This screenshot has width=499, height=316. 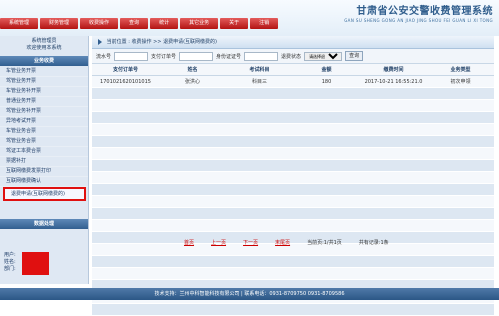 I want to click on top-nav-tab-3: 查询, so click(x=134, y=23).